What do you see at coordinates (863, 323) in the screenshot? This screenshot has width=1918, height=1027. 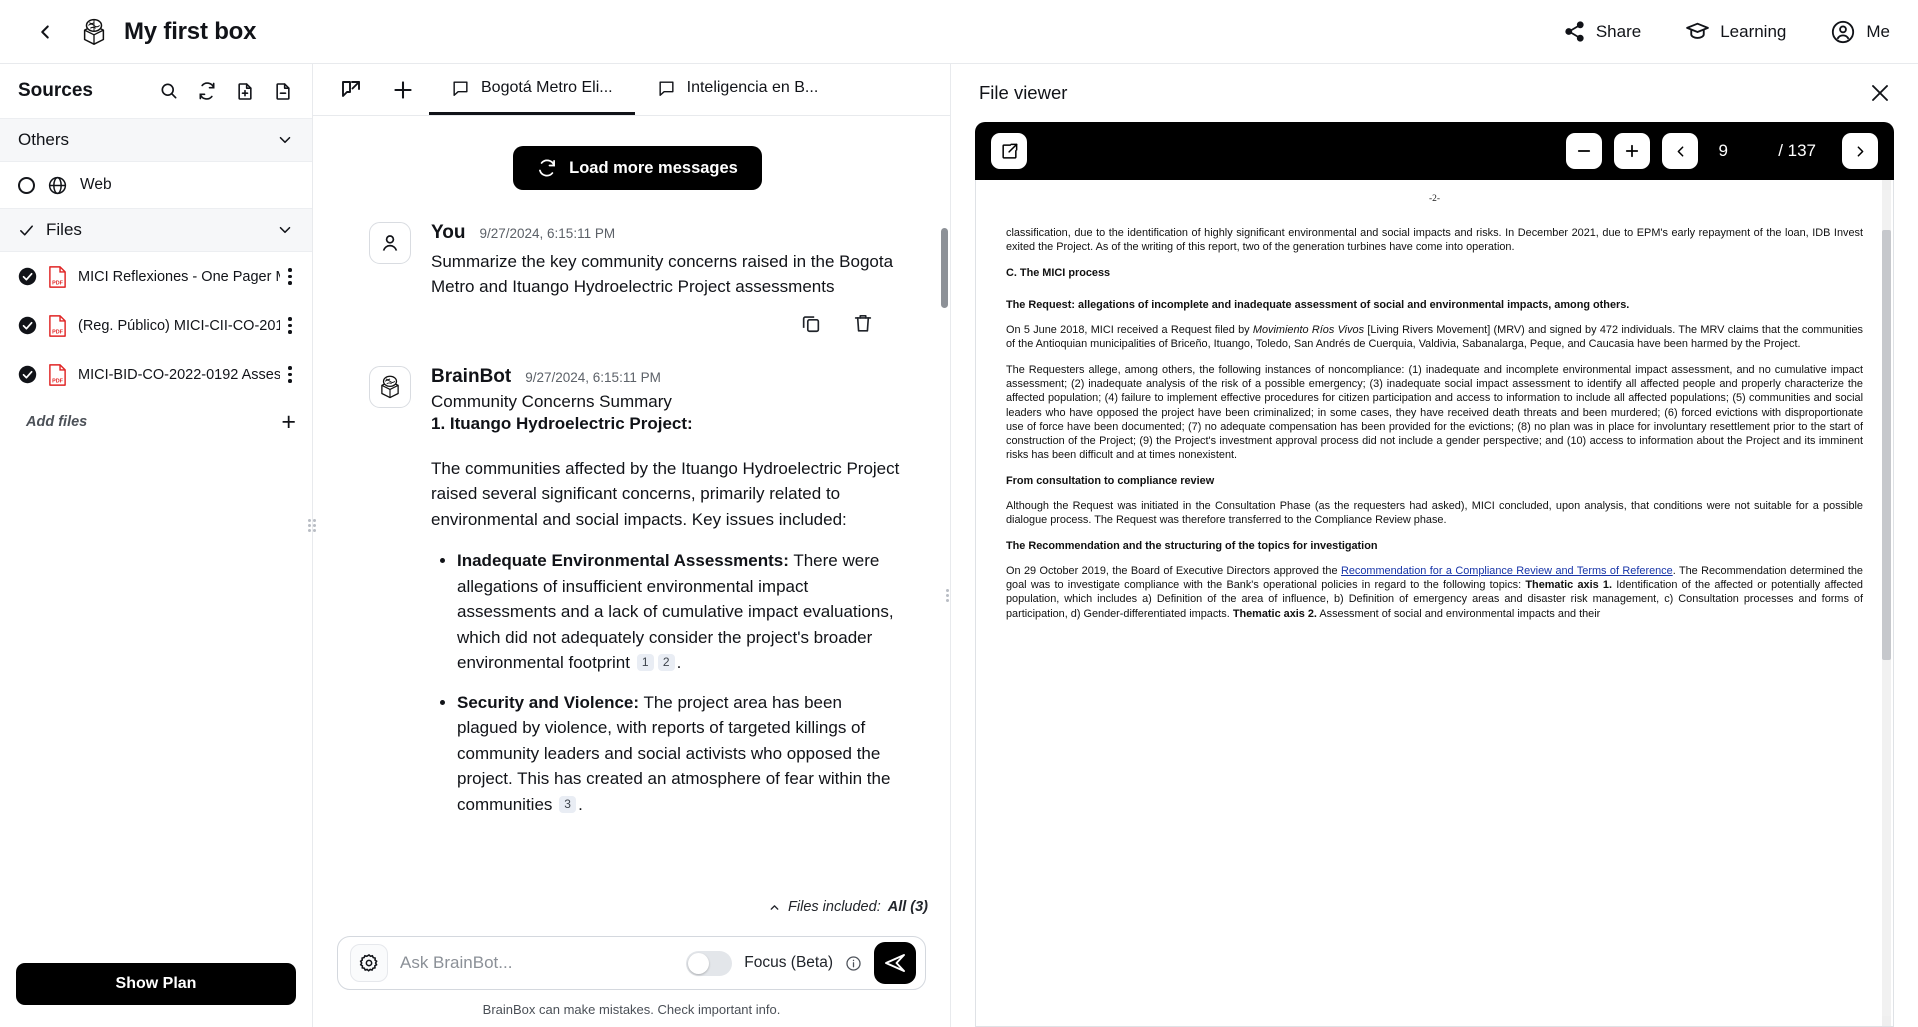 I see `trash-icon` at bounding box center [863, 323].